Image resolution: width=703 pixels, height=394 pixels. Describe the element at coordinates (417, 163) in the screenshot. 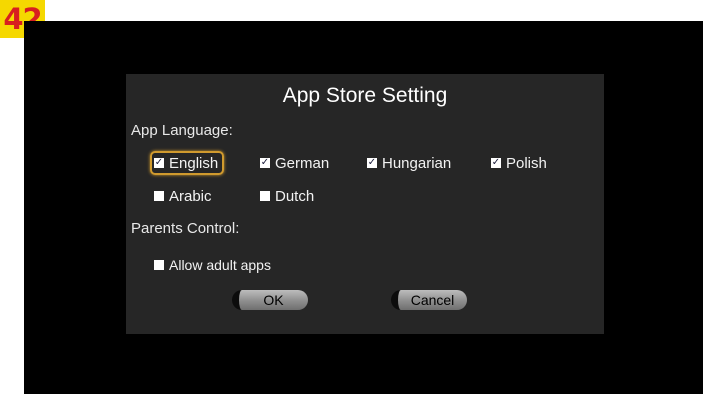

I see `language-label: Hungarian` at that location.